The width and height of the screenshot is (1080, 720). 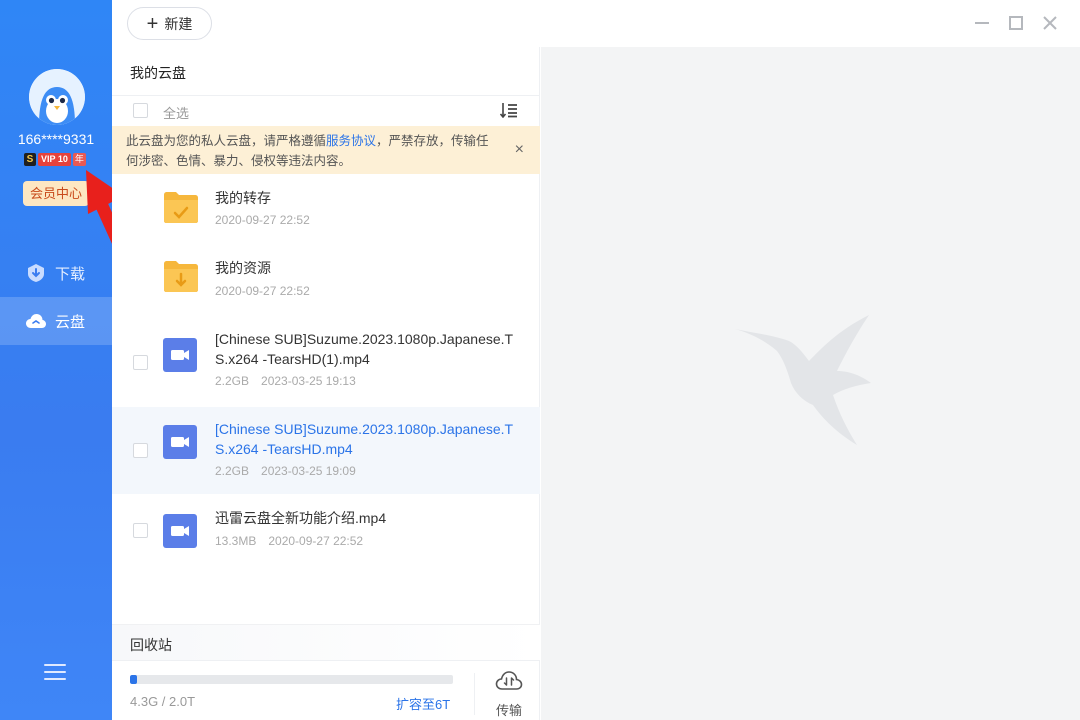 What do you see at coordinates (152, 23) in the screenshot?
I see `plus-icon: +` at bounding box center [152, 23].